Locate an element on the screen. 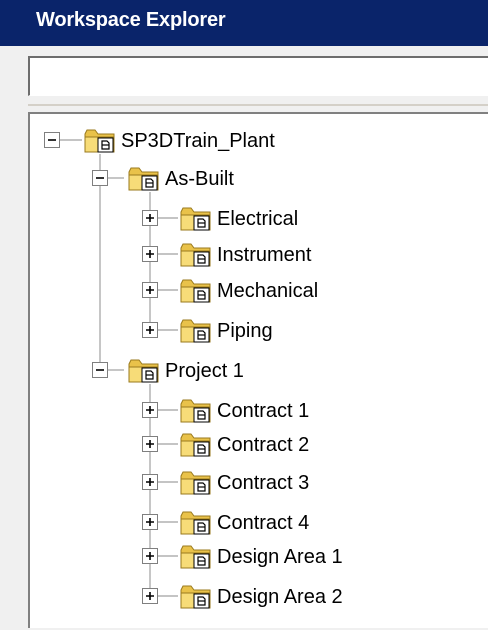  tree-node-as-built: As-Built is located at coordinates (181, 179).